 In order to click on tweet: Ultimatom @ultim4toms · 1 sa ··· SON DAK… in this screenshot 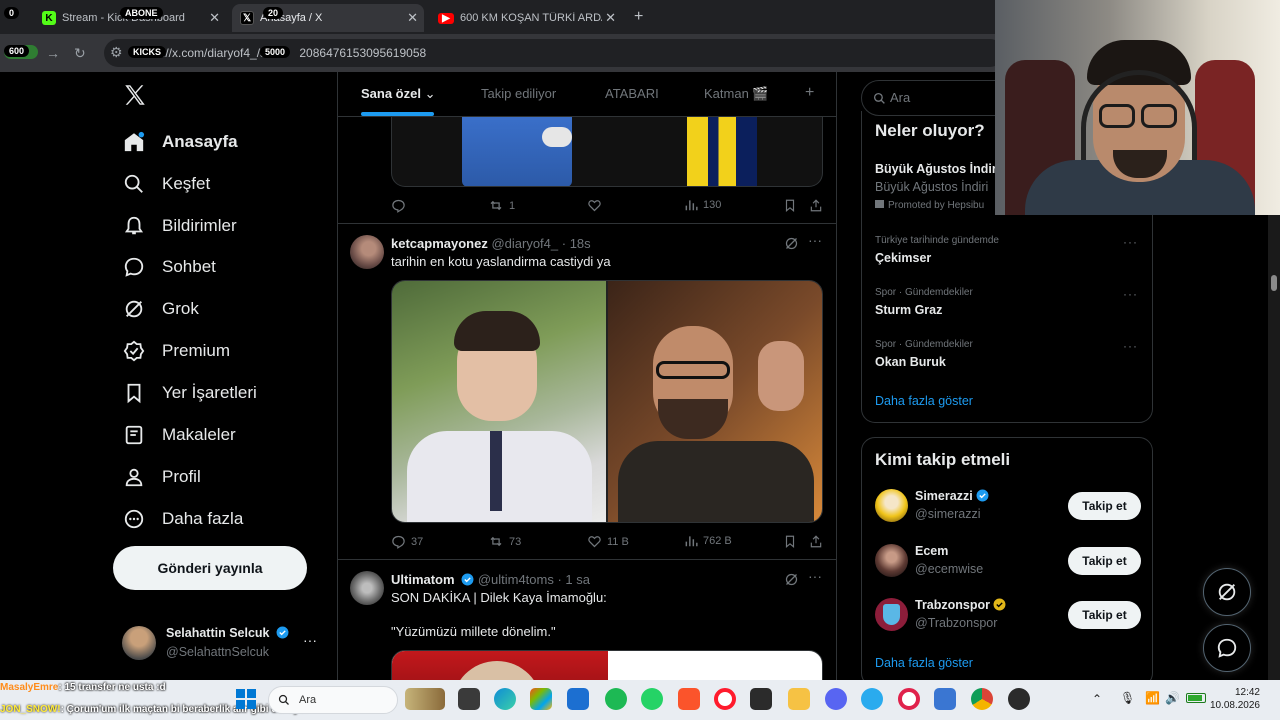, I will do `click(587, 620)`.